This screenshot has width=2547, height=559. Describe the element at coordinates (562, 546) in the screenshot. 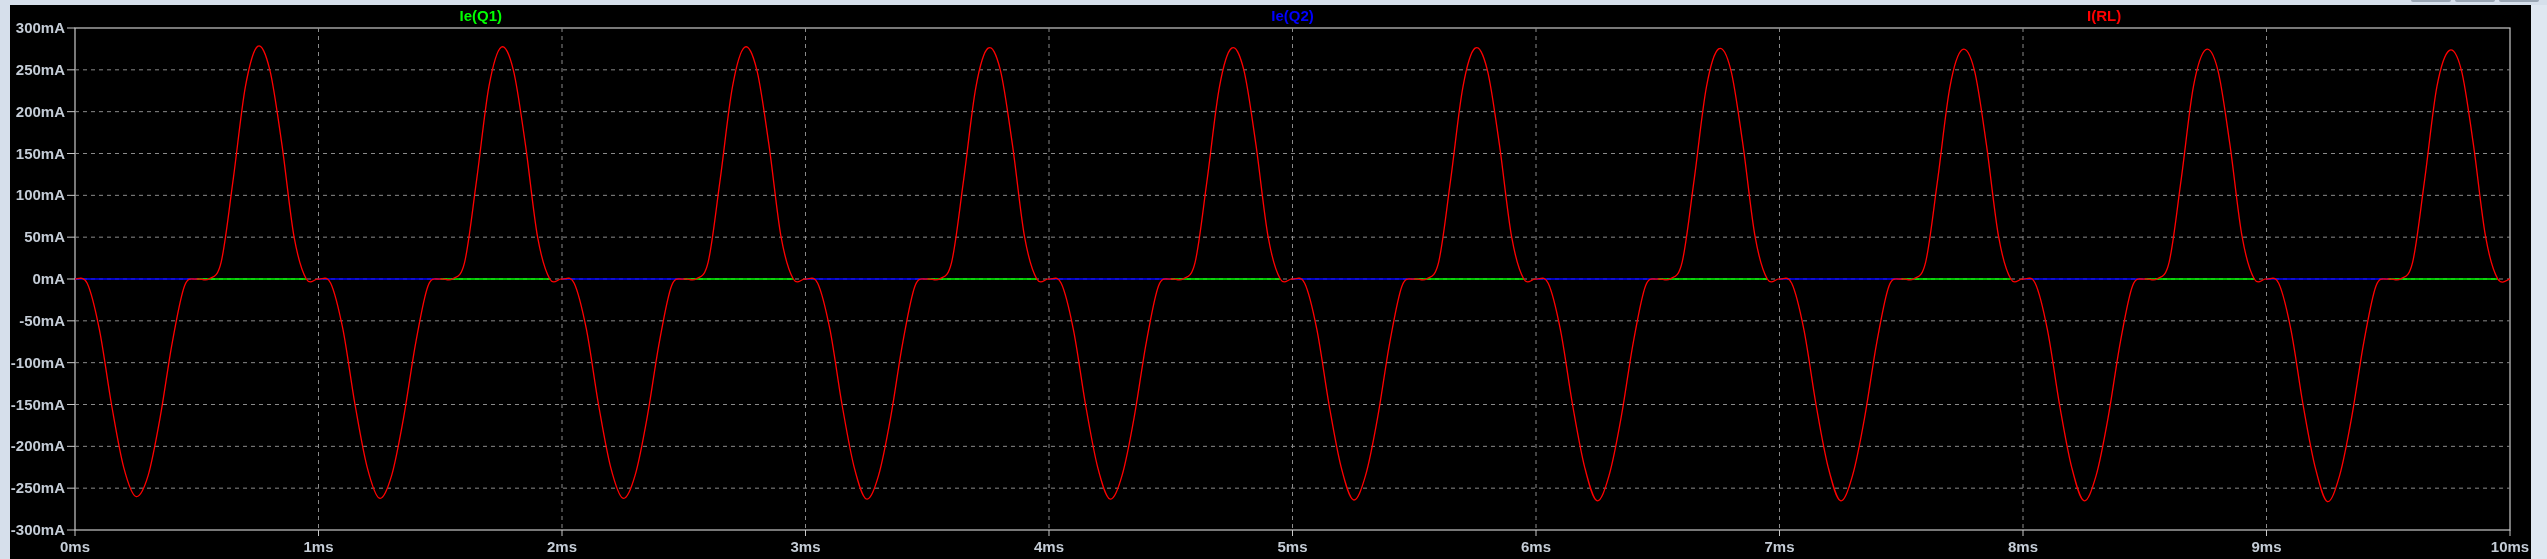

I see `axis-label: 2ms` at that location.